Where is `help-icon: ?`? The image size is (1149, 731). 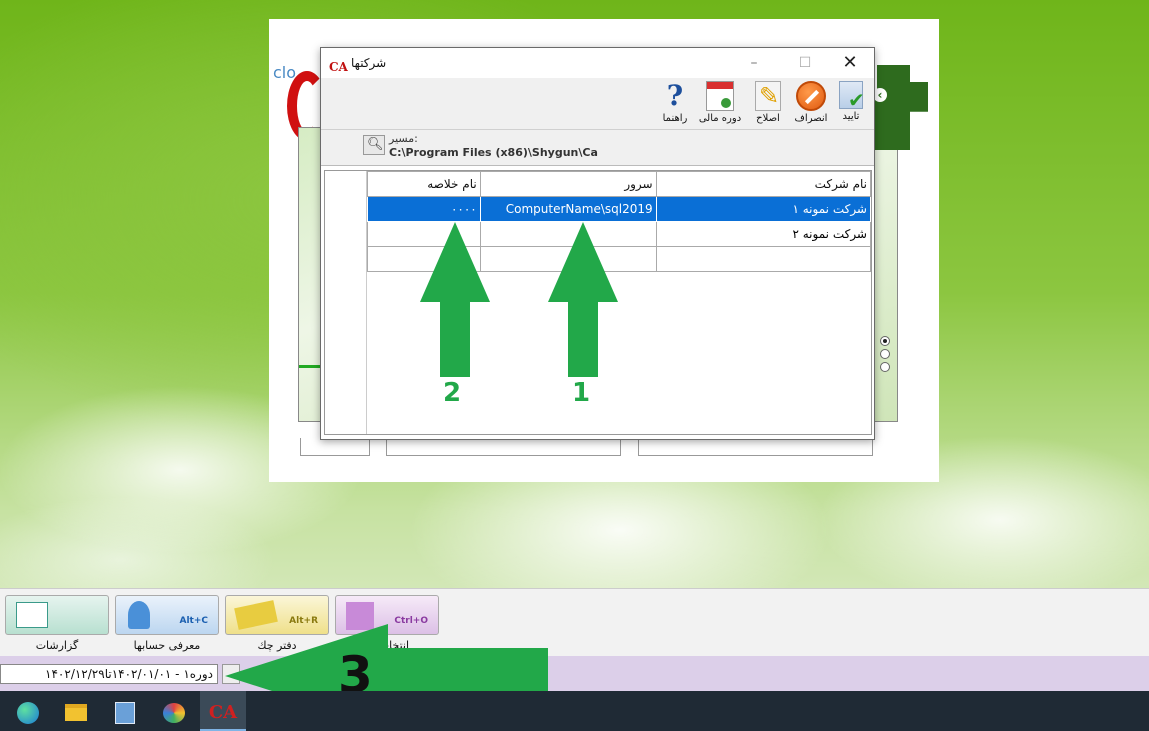 help-icon: ? is located at coordinates (675, 95).